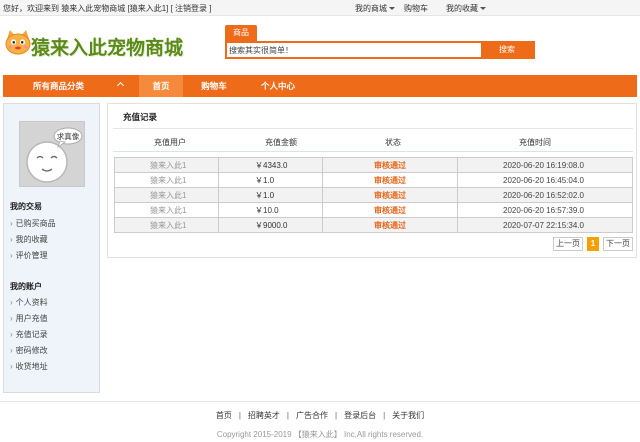 Image resolution: width=640 pixels, height=442 pixels. I want to click on footer-link-admin: 登录后台, so click(360, 415).